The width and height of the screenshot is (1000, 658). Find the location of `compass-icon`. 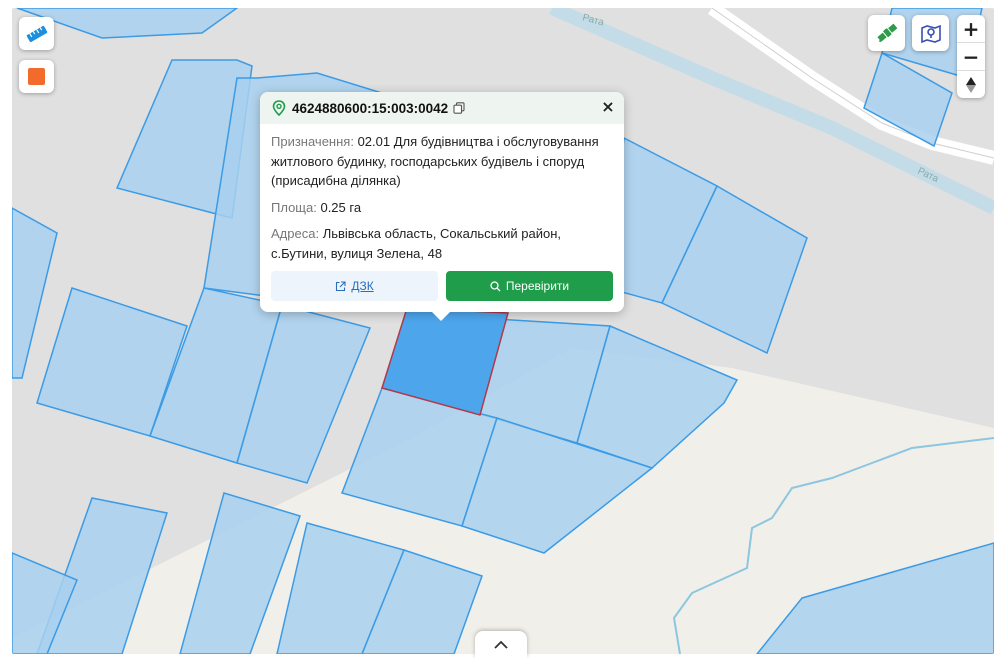

compass-icon is located at coordinates (971, 84).